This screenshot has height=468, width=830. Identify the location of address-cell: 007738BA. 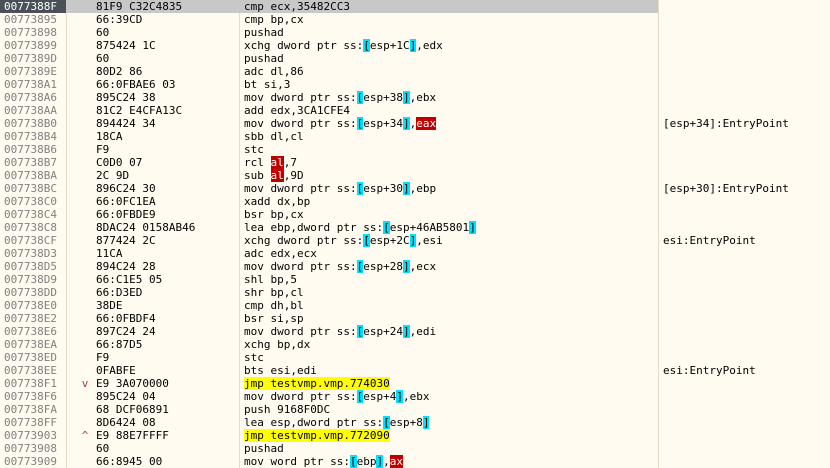
(33, 175).